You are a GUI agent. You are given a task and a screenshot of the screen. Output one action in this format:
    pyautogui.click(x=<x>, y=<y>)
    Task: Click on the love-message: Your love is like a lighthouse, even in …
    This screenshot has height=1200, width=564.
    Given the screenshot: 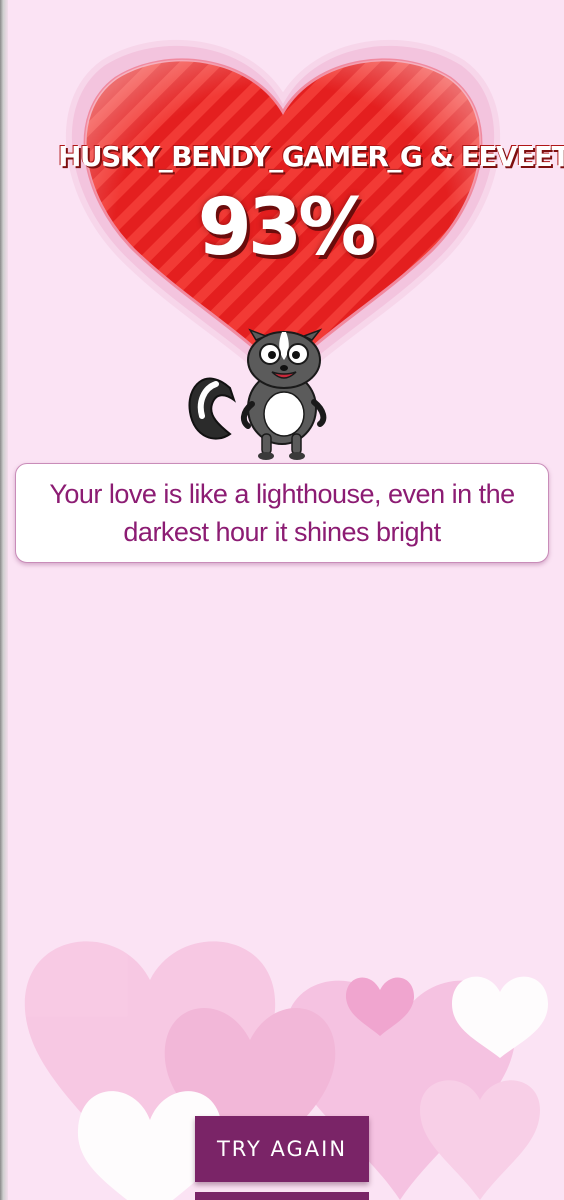 What is the action you would take?
    pyautogui.click(x=282, y=513)
    